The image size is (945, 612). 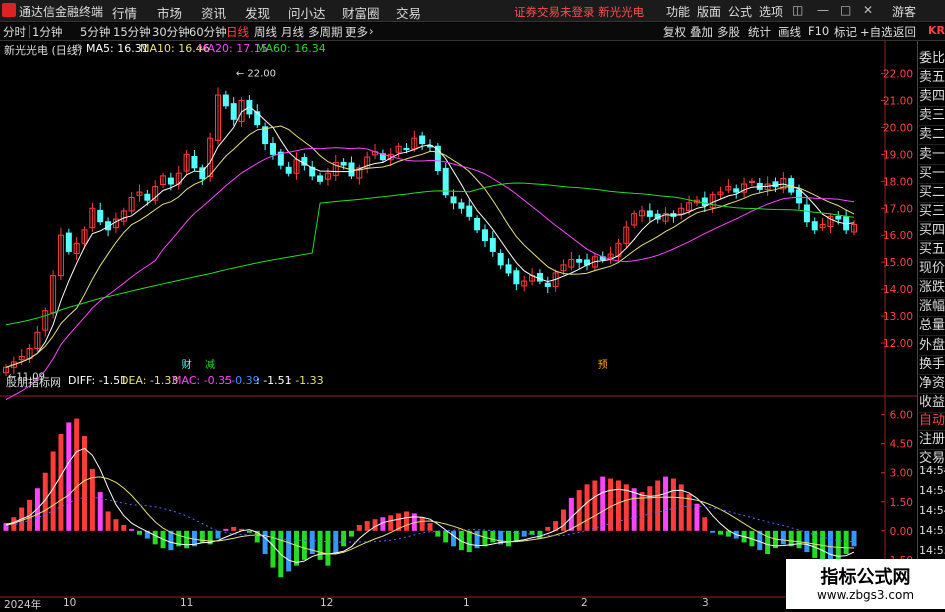 I want to click on date-label: 10, so click(x=70, y=603).